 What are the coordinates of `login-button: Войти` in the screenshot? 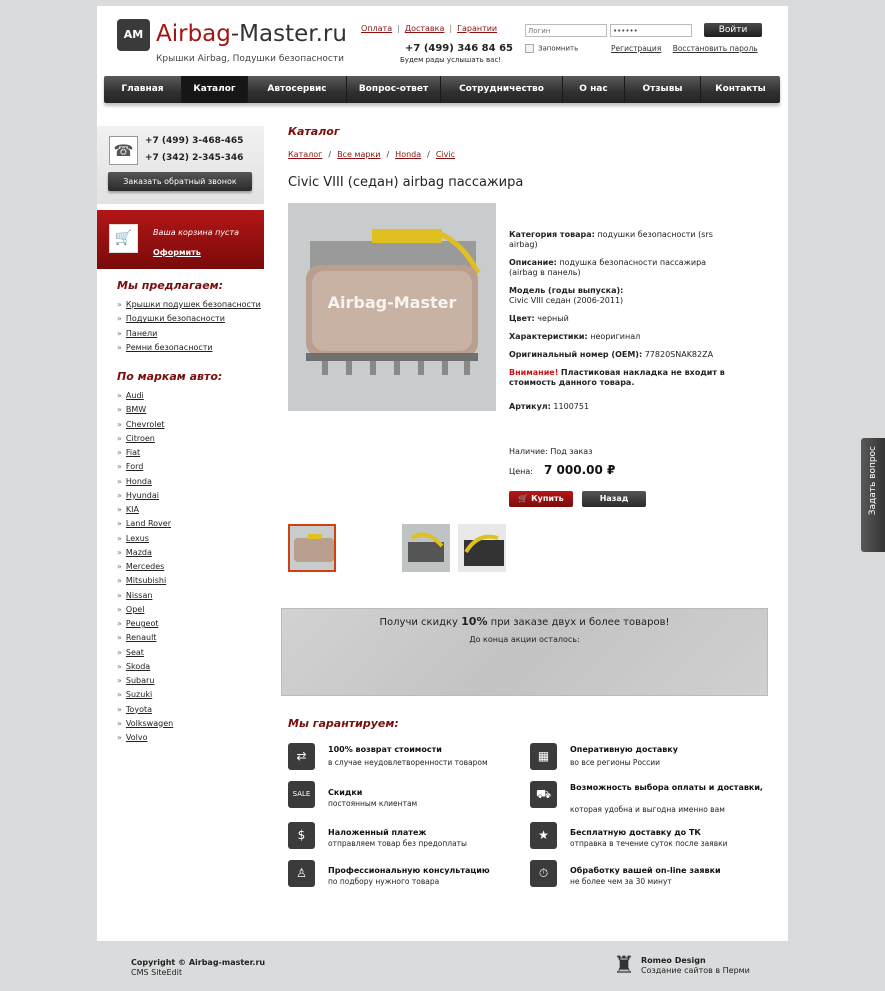 It's located at (733, 30).